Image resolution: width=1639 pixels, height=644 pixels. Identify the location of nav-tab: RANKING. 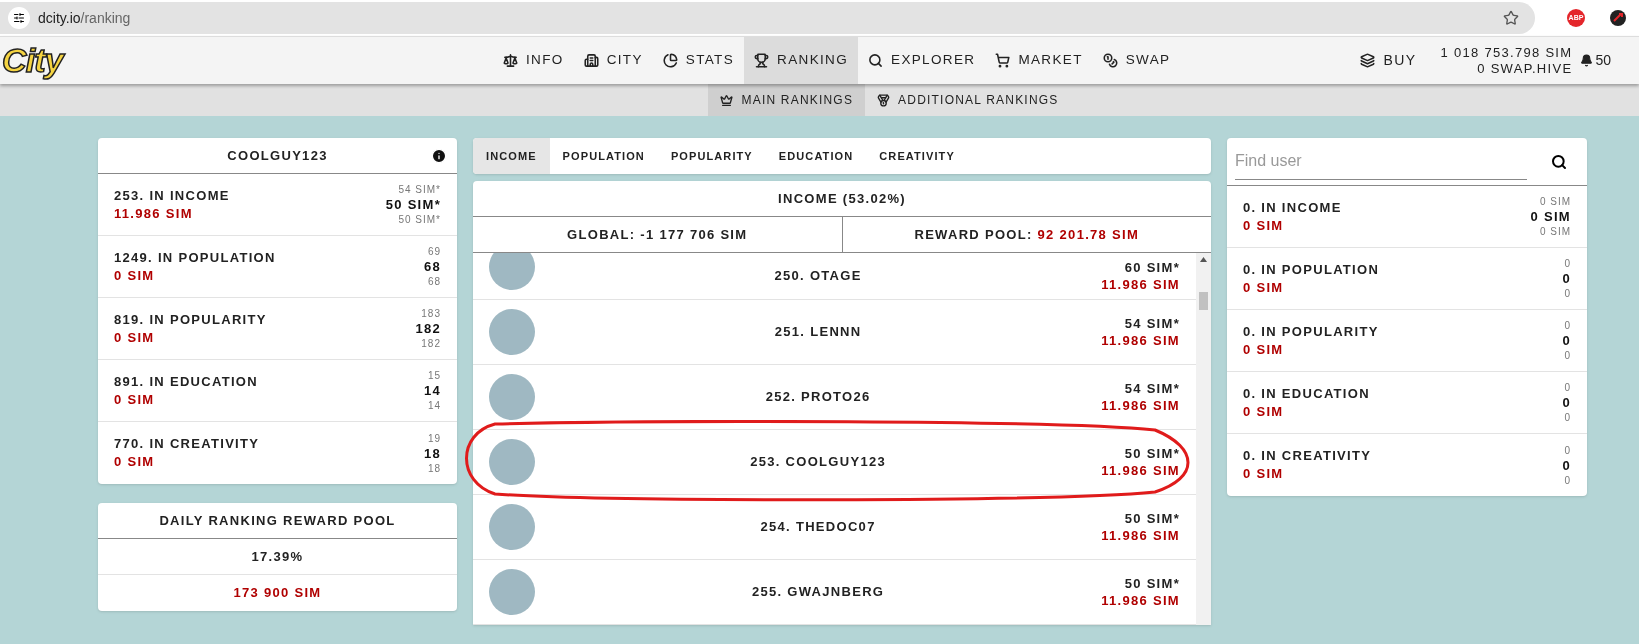
(801, 60).